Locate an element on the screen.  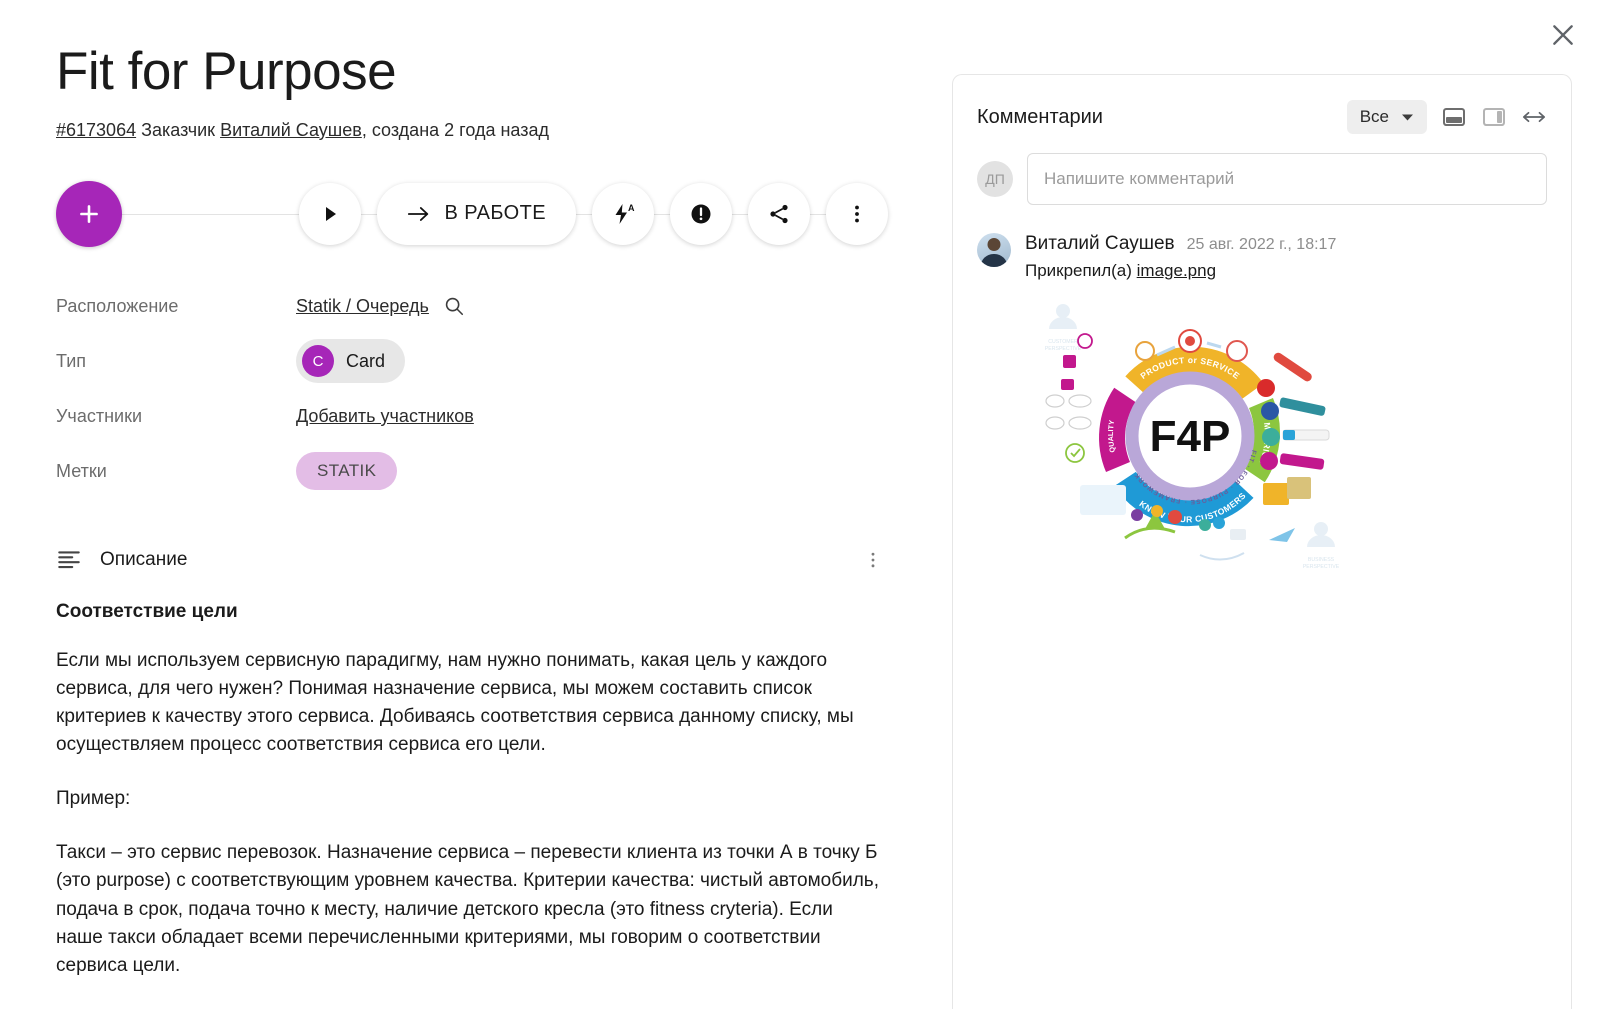
play-icon is located at coordinates (330, 213).